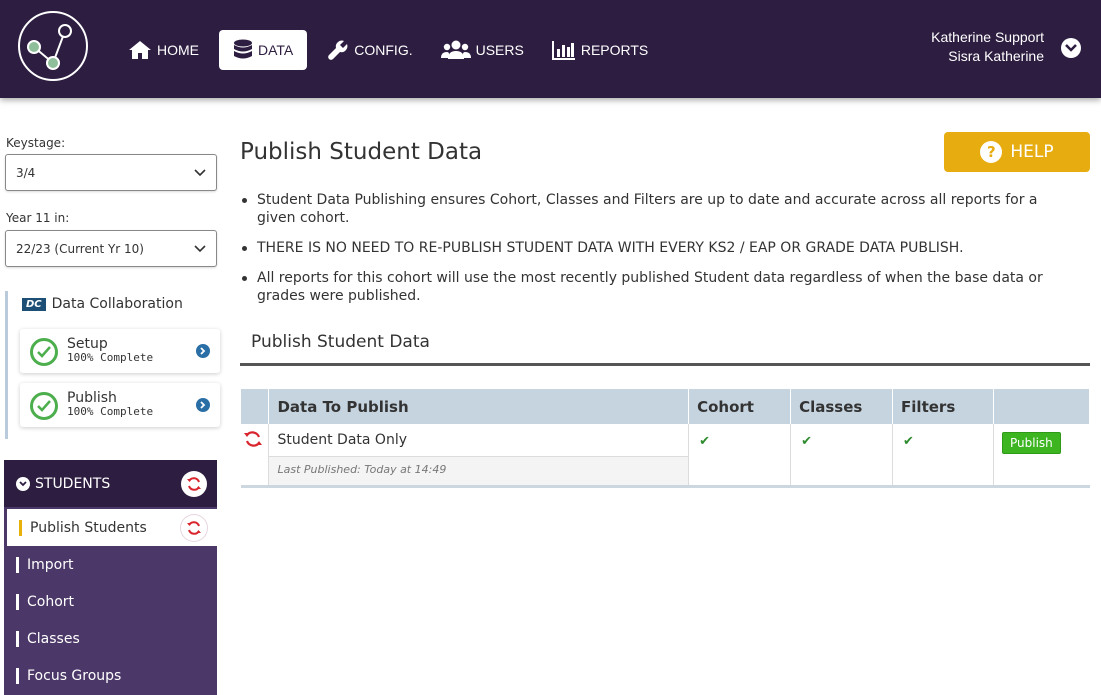 The image size is (1101, 695). What do you see at coordinates (73, 483) in the screenshot?
I see `students-header-label: STUDENTS` at bounding box center [73, 483].